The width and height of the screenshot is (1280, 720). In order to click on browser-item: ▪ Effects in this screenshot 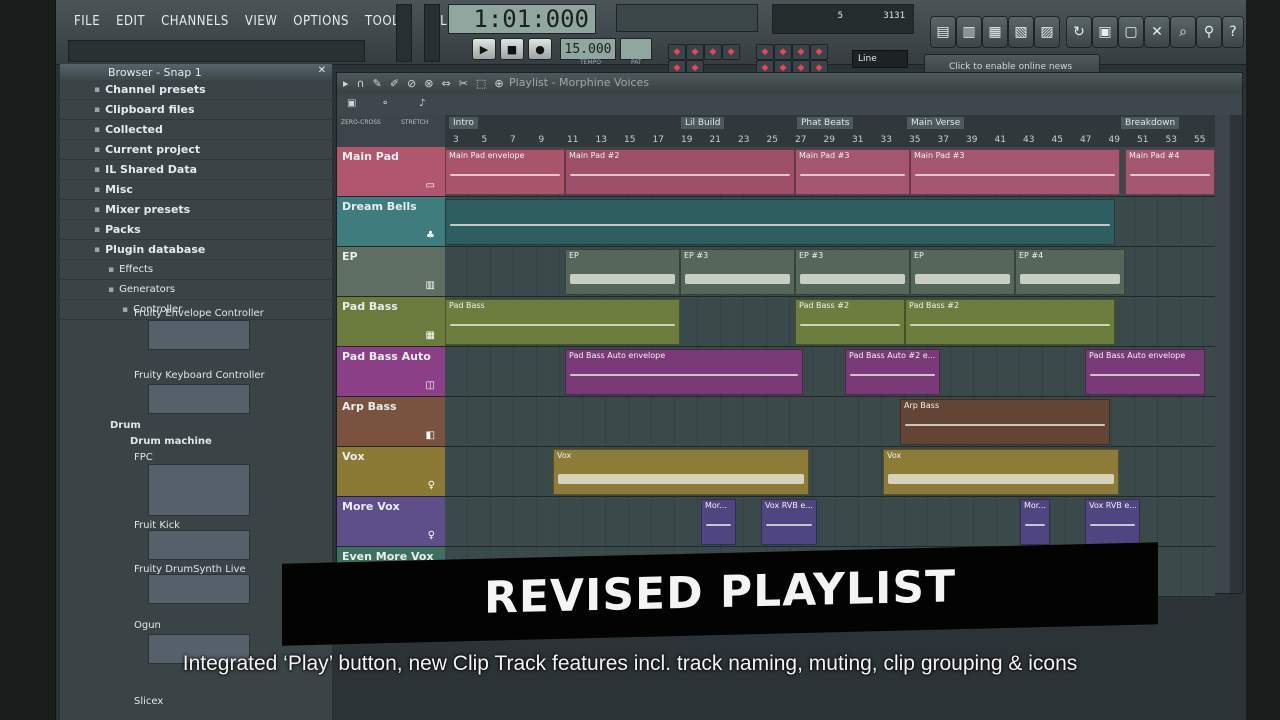, I will do `click(196, 270)`.